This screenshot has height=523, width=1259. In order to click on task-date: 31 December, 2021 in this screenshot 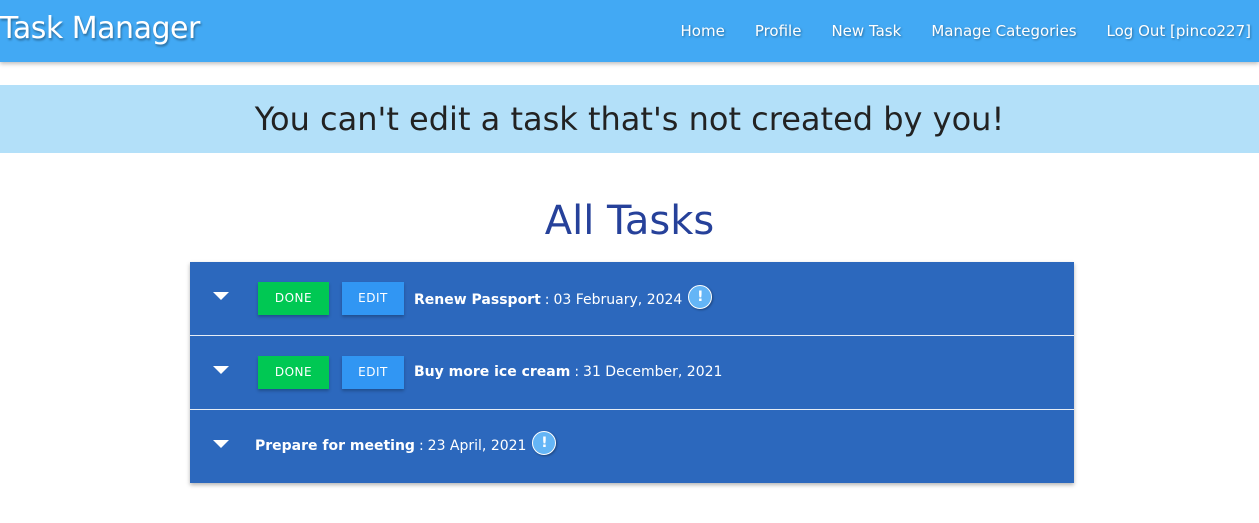, I will do `click(653, 372)`.